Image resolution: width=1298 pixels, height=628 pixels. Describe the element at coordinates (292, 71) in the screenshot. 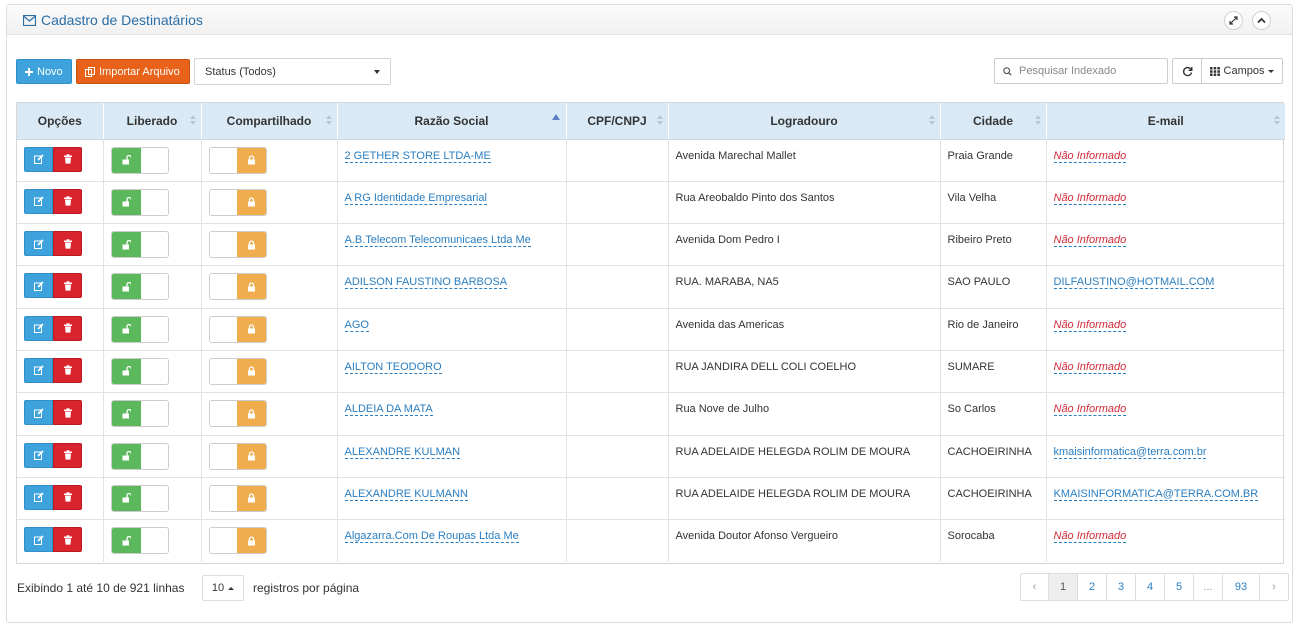

I see `status-select: Status (Todos)` at that location.